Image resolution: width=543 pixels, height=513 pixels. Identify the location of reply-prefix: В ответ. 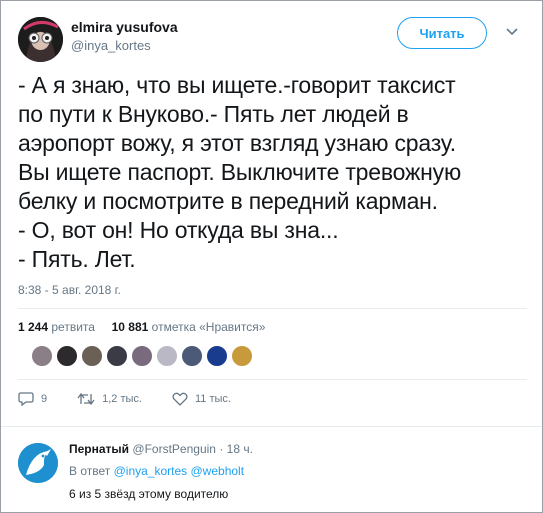
(90, 471).